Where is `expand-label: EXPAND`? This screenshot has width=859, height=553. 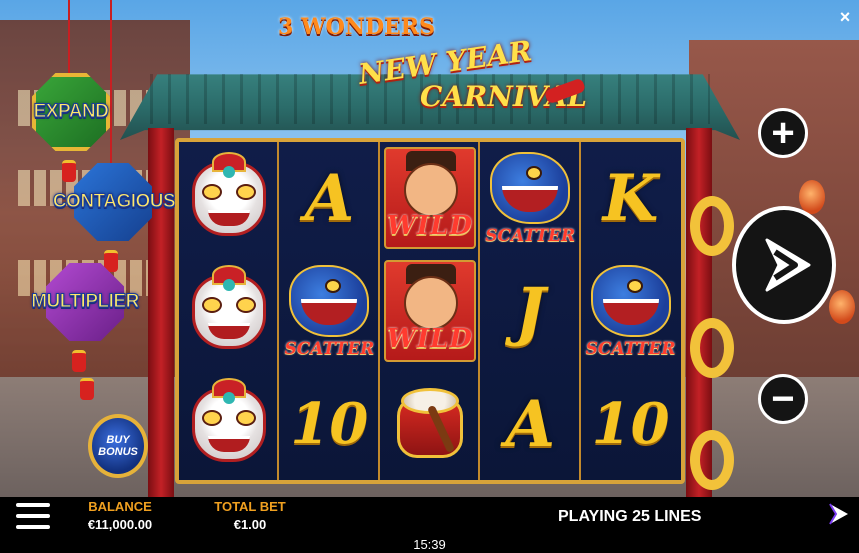 expand-label: EXPAND is located at coordinates (71, 112).